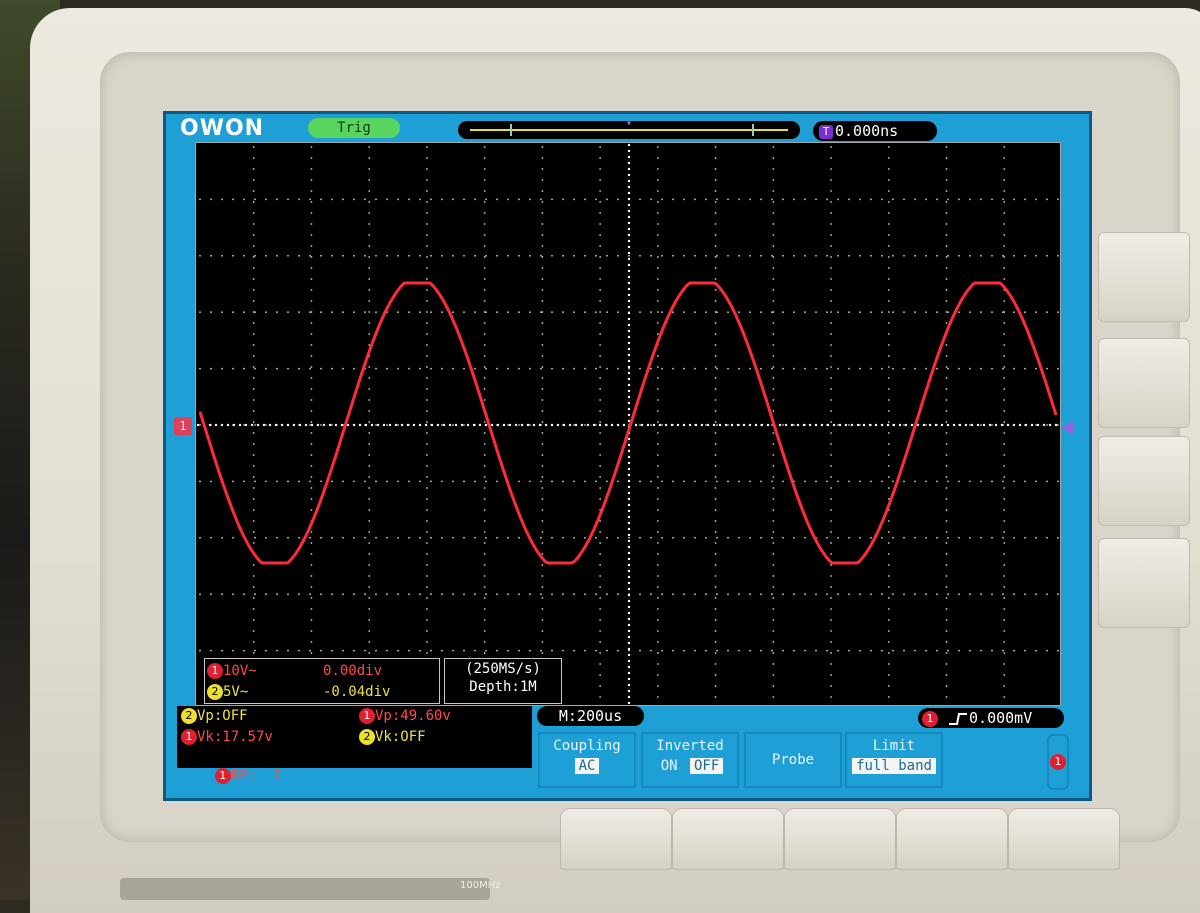 The width and height of the screenshot is (1200, 913). Describe the element at coordinates (189, 716) in the screenshot. I see `measurement-ch2-badge: 2` at that location.